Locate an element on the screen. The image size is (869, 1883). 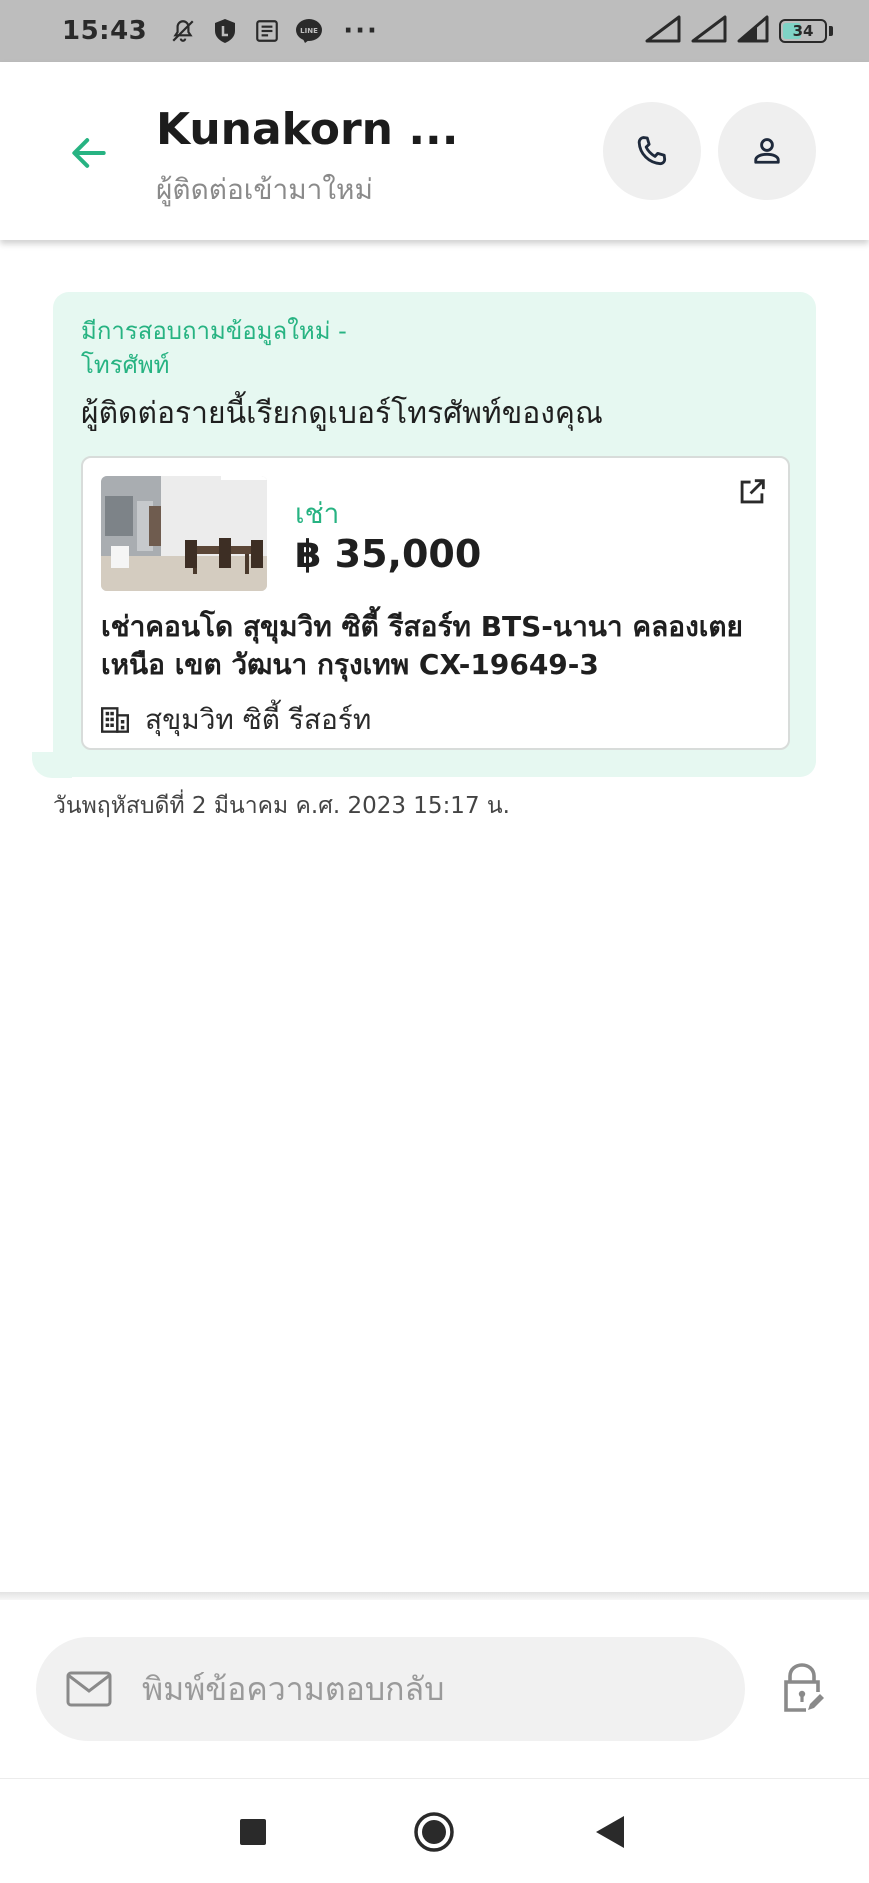
listing-price: ฿ 35,000 is located at coordinates (388, 554).